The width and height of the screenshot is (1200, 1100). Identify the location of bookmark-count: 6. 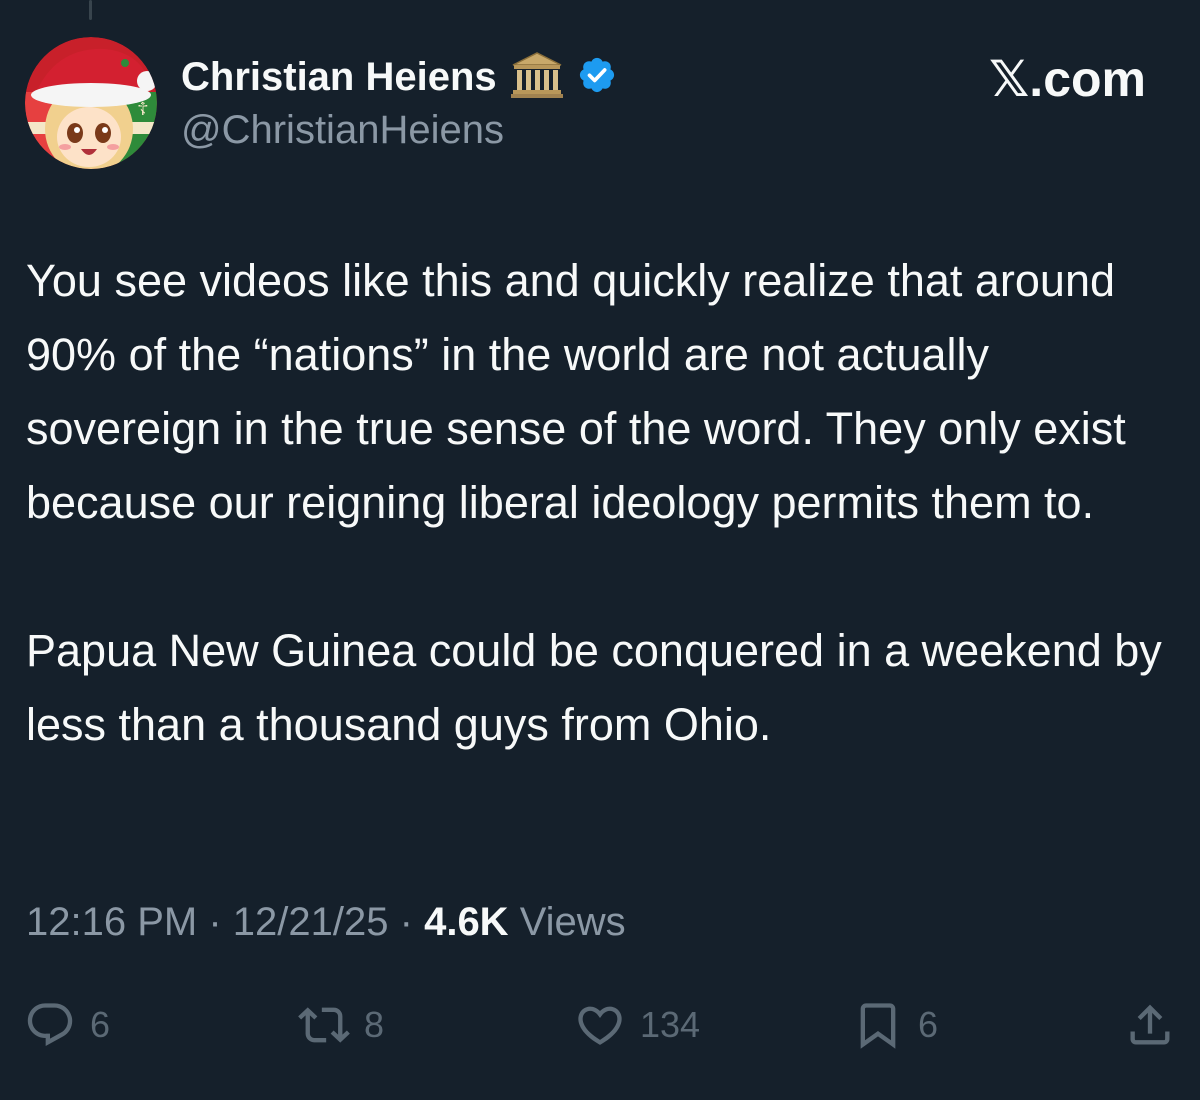
(928, 1024).